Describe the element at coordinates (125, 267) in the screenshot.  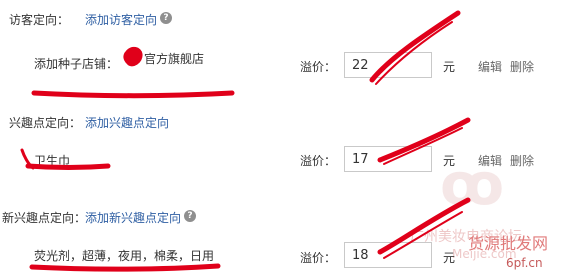
I see `underline-new-interest` at that location.